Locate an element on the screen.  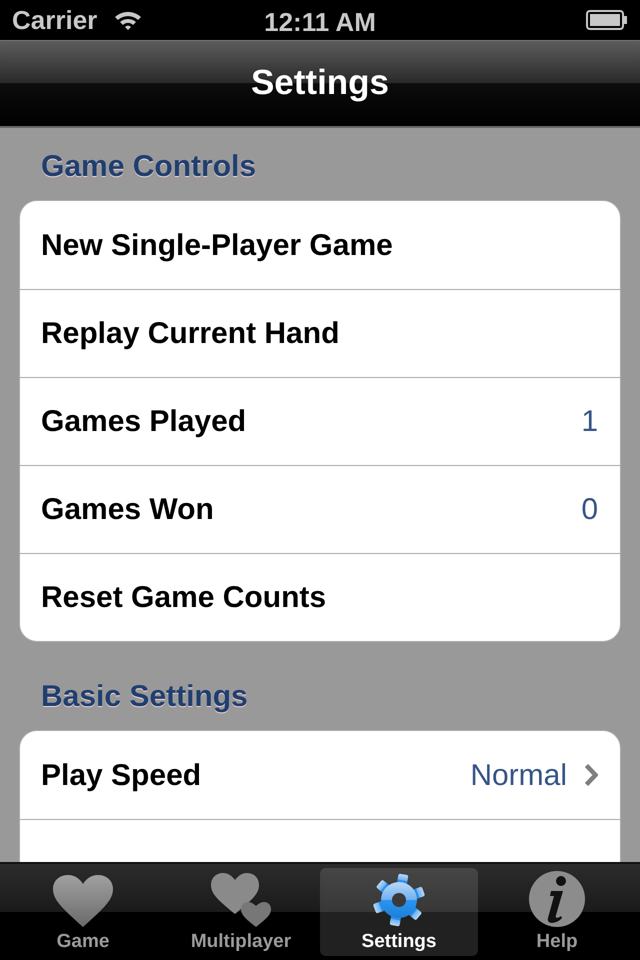
row-label: Play Speed is located at coordinates (121, 776).